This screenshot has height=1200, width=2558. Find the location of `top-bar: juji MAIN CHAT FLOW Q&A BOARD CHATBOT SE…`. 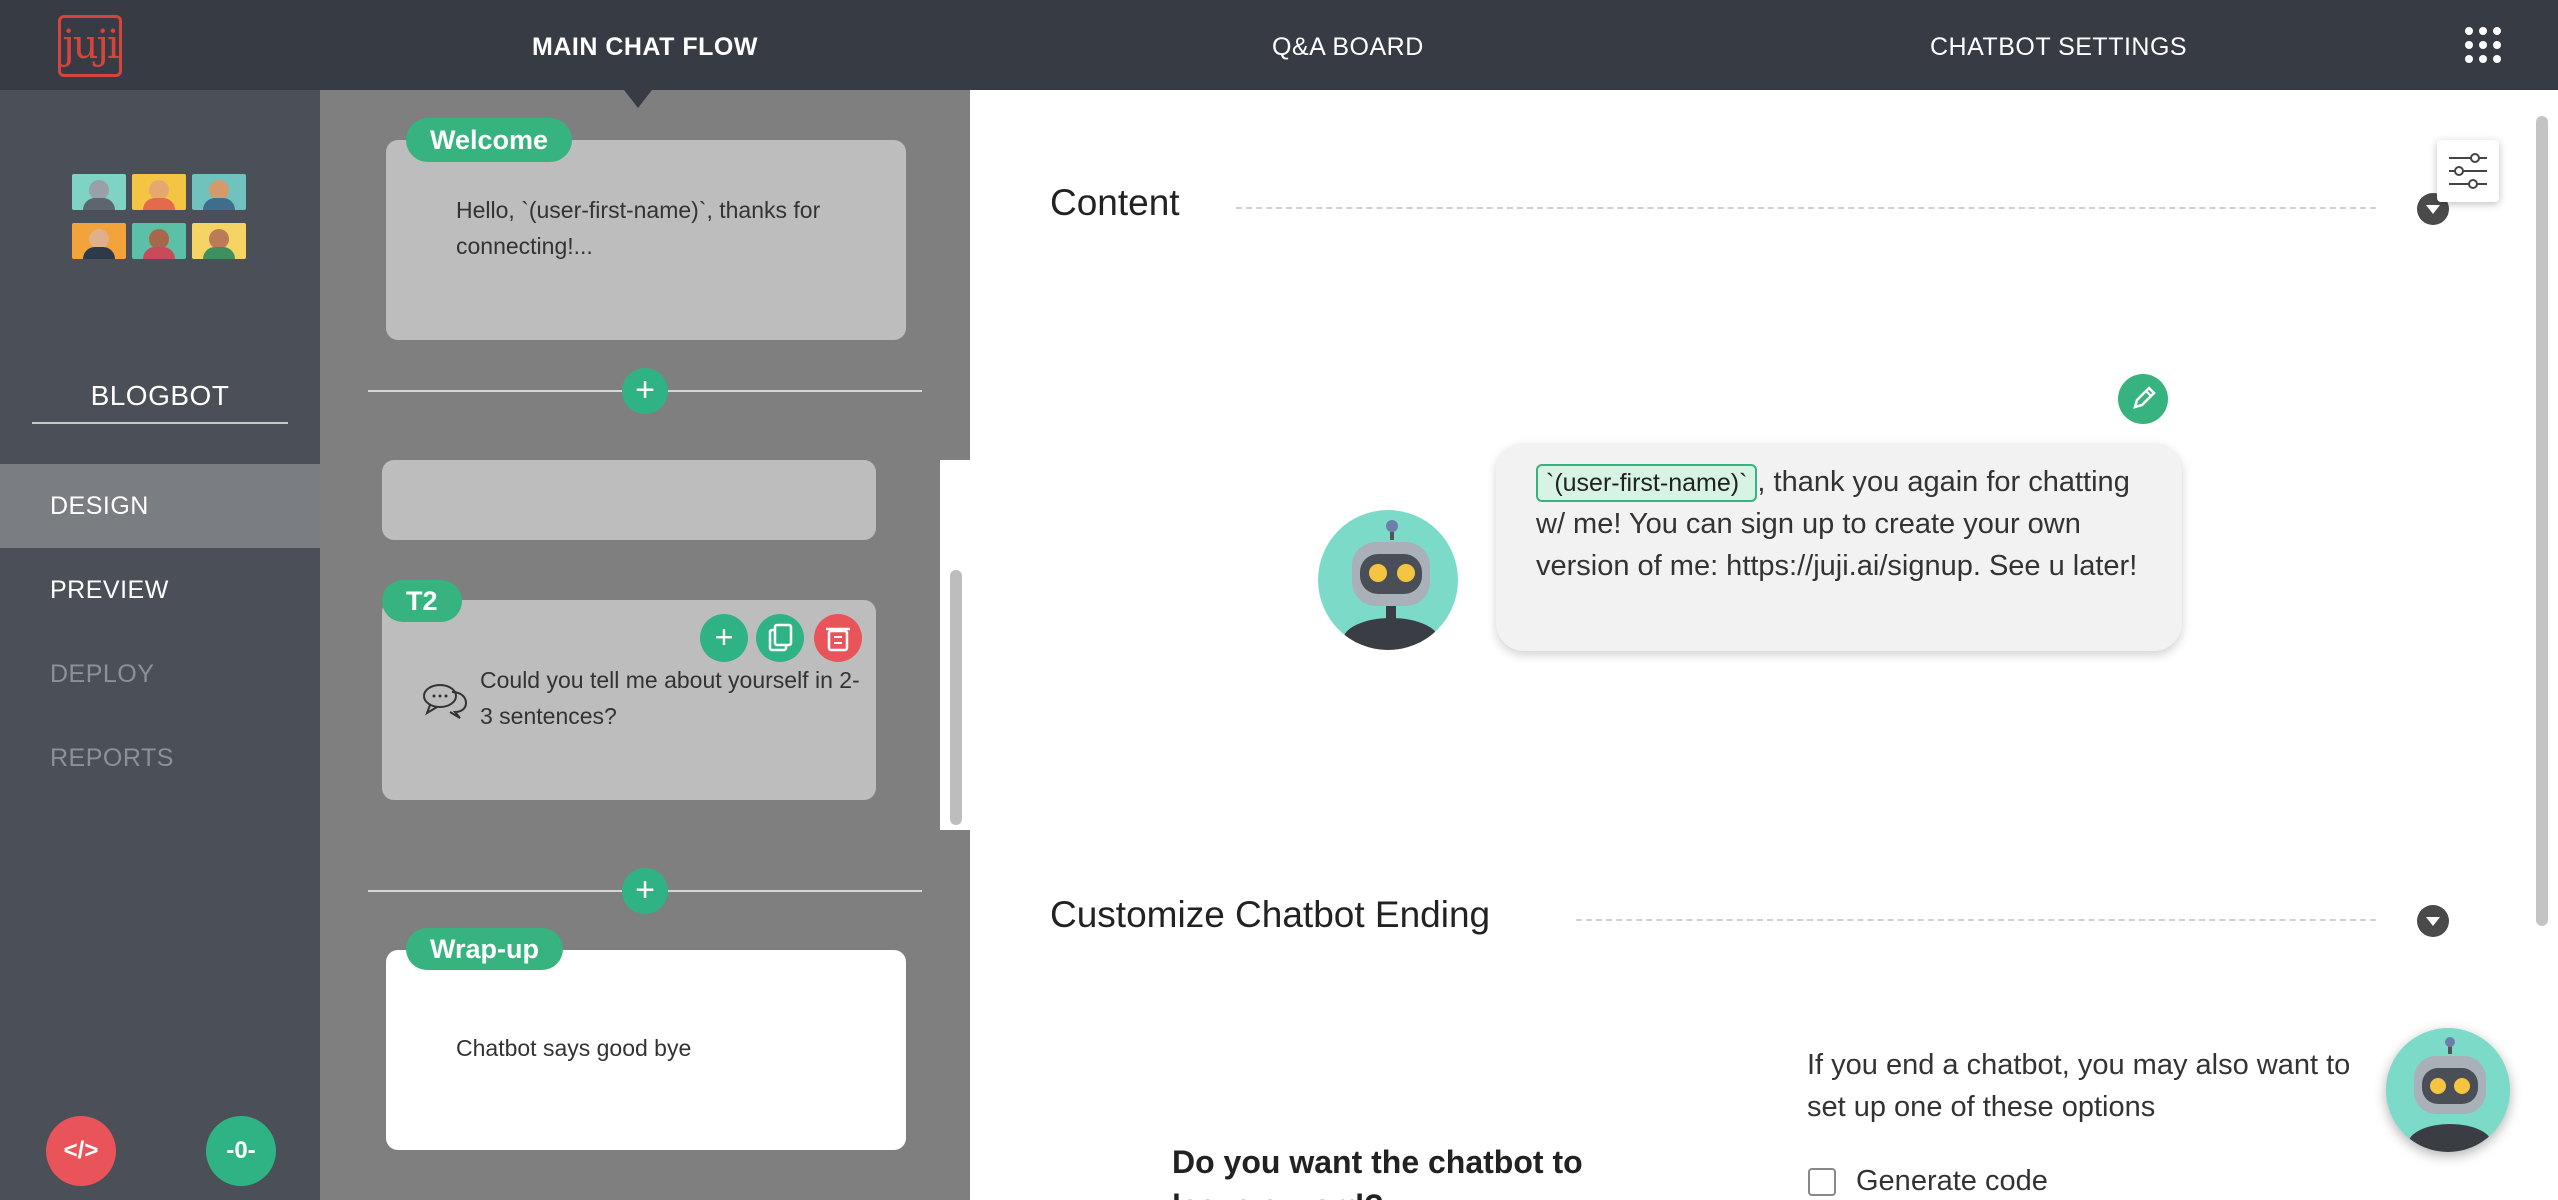

top-bar: juji MAIN CHAT FLOW Q&A BOARD CHATBOT SE… is located at coordinates (1279, 45).